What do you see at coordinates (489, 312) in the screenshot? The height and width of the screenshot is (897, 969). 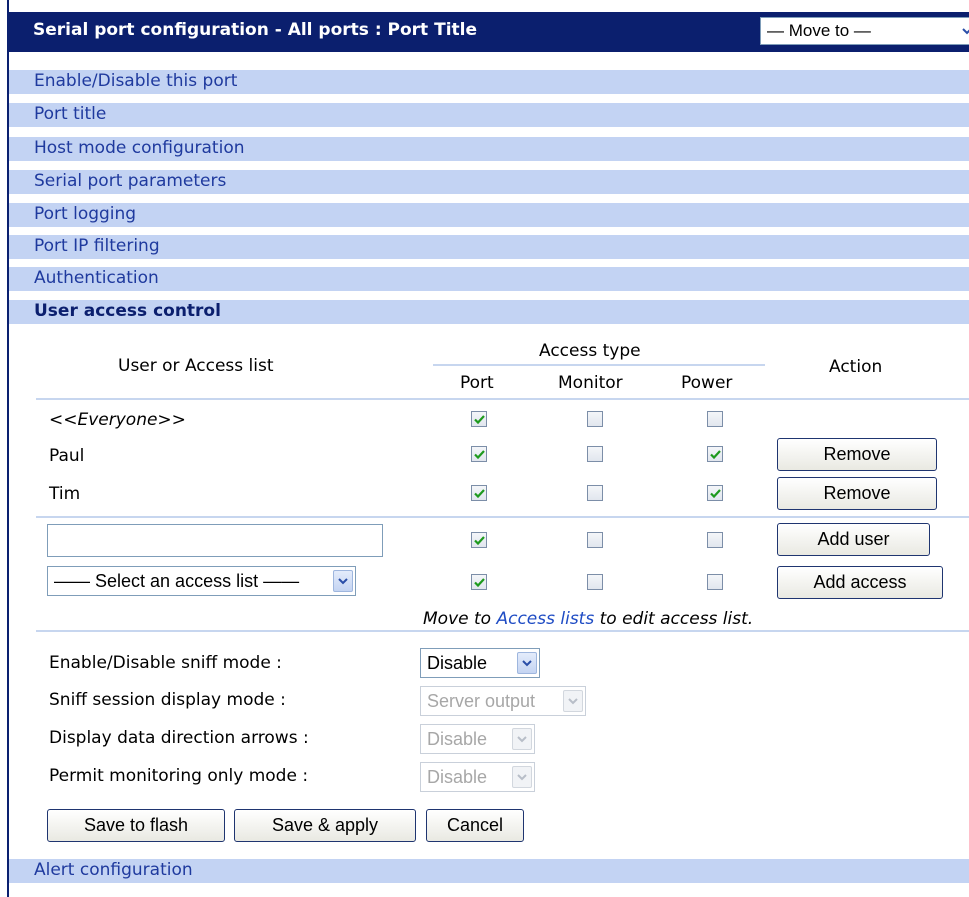 I see `section-user-access-control: User access control` at bounding box center [489, 312].